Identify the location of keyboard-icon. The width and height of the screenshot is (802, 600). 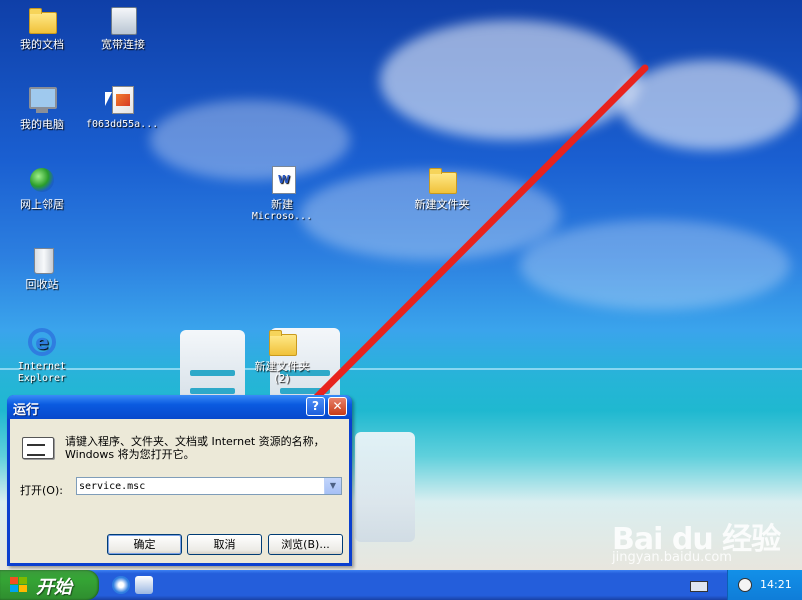
(699, 586).